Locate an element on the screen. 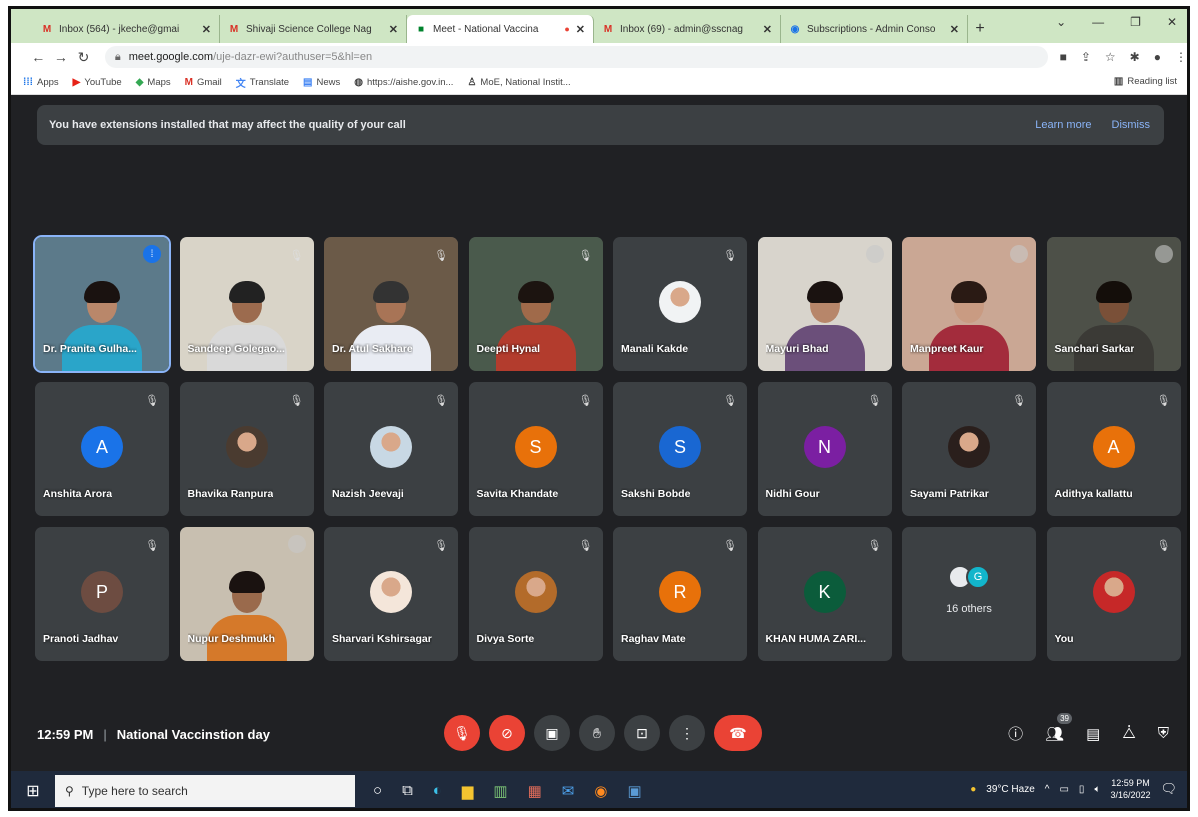  forward-icon: → is located at coordinates (61, 57).